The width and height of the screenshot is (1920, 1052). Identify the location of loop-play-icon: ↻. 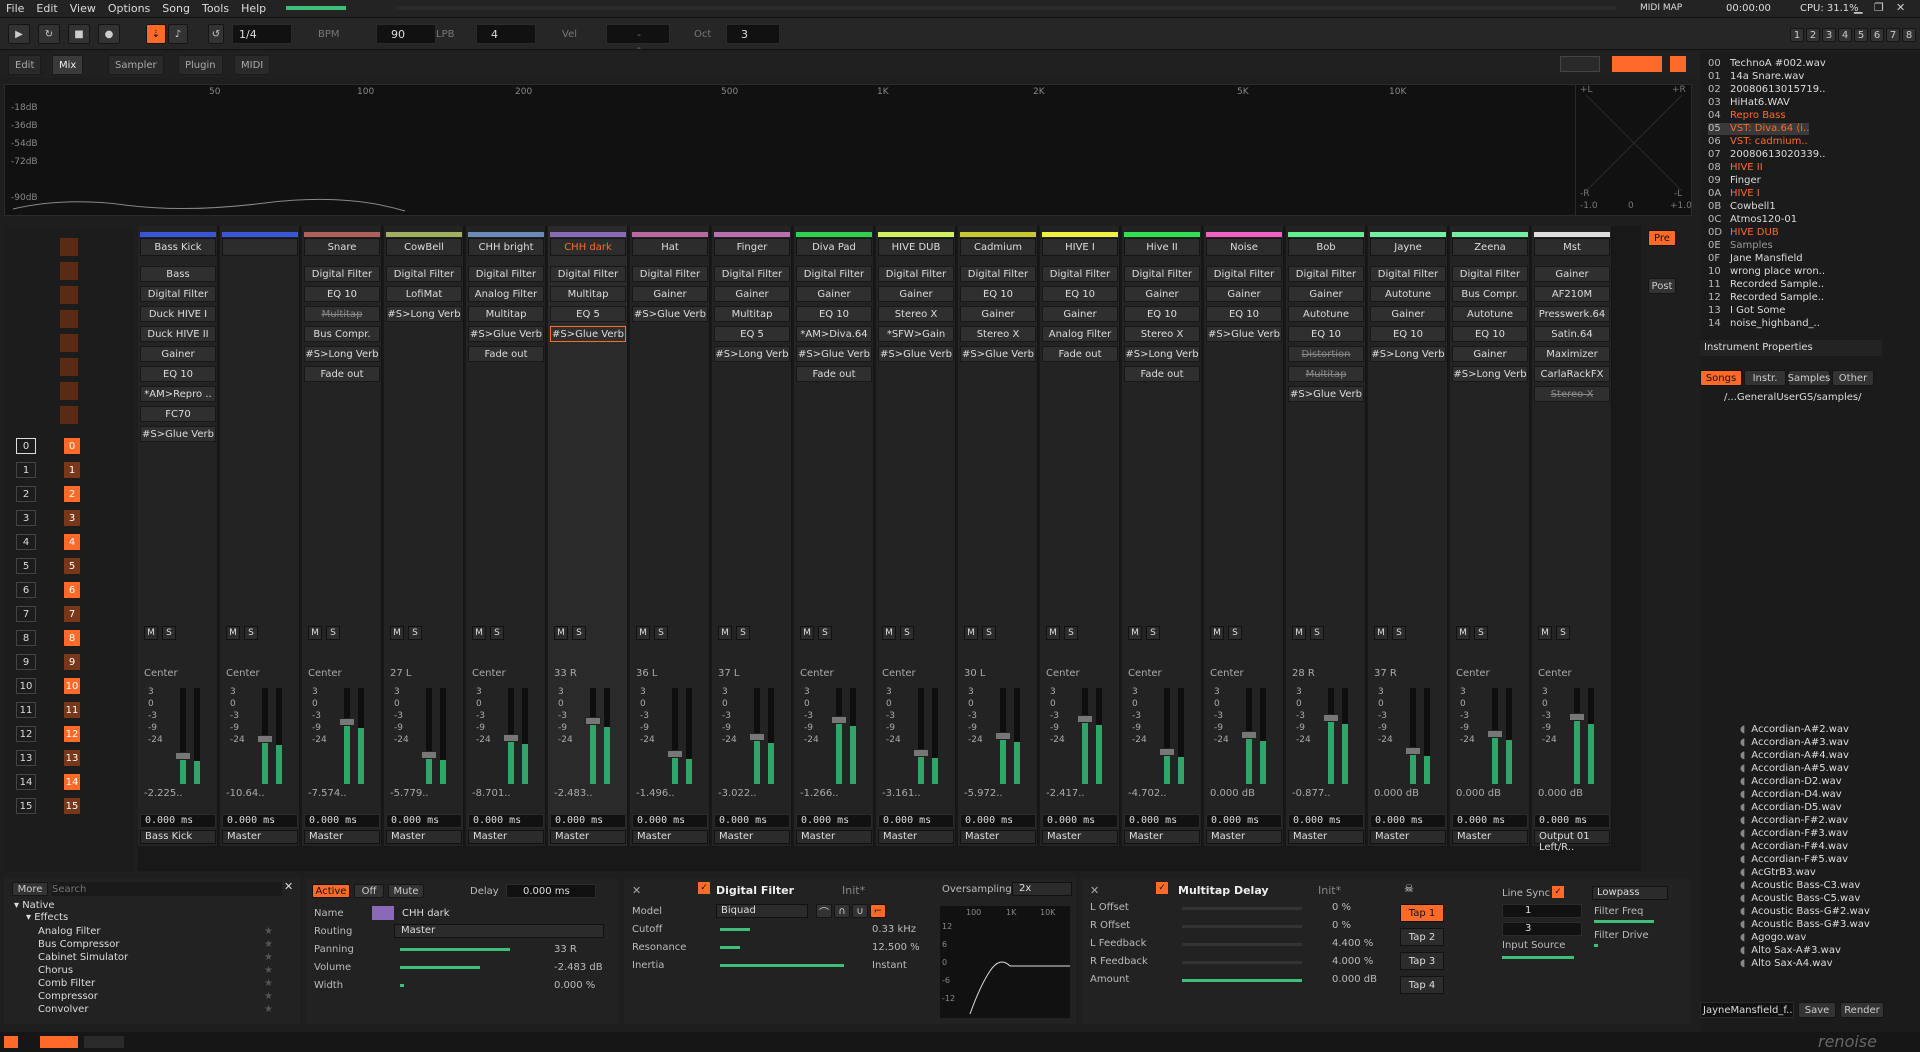
(49, 34).